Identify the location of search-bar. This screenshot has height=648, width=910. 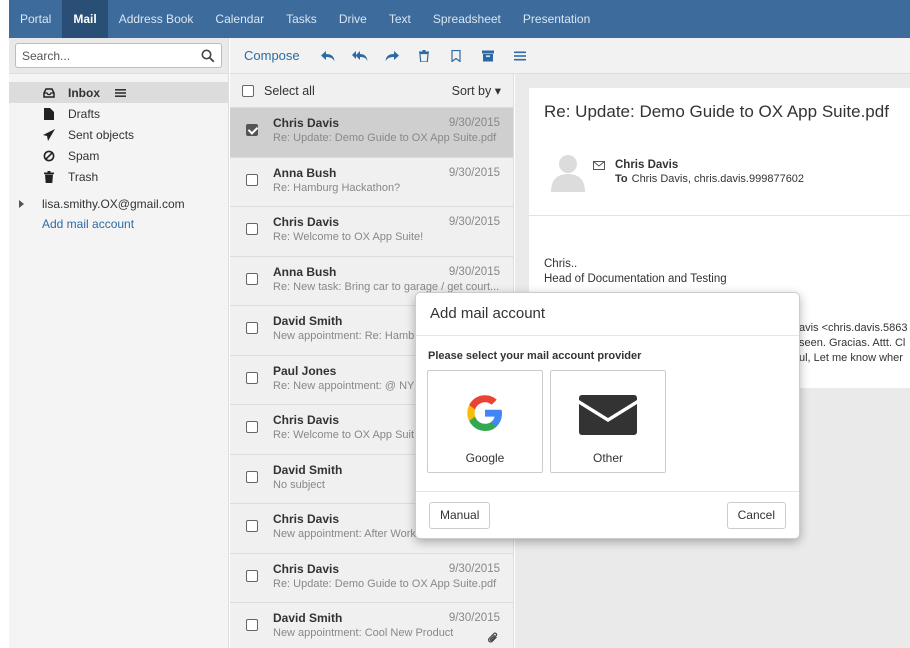
(118, 56).